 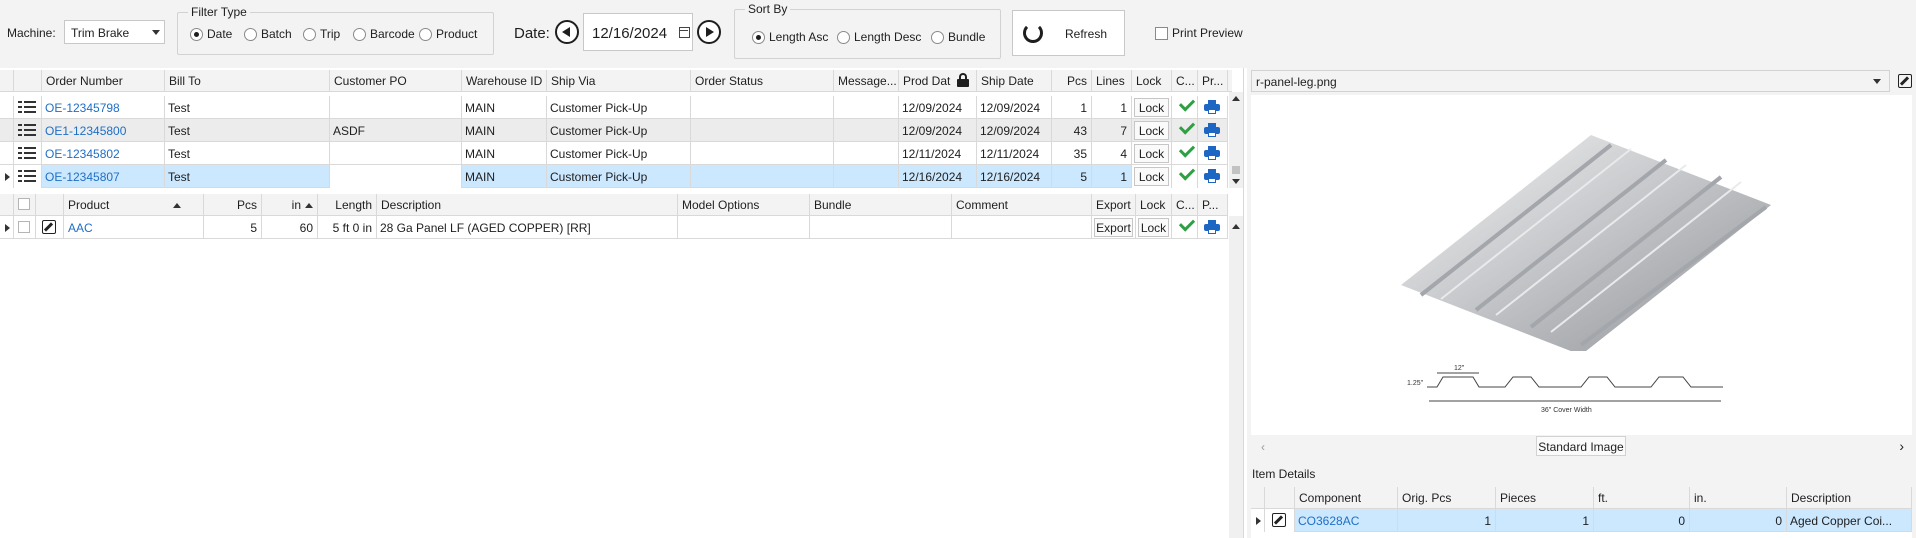 What do you see at coordinates (684, 32) in the screenshot?
I see `calendar-icon` at bounding box center [684, 32].